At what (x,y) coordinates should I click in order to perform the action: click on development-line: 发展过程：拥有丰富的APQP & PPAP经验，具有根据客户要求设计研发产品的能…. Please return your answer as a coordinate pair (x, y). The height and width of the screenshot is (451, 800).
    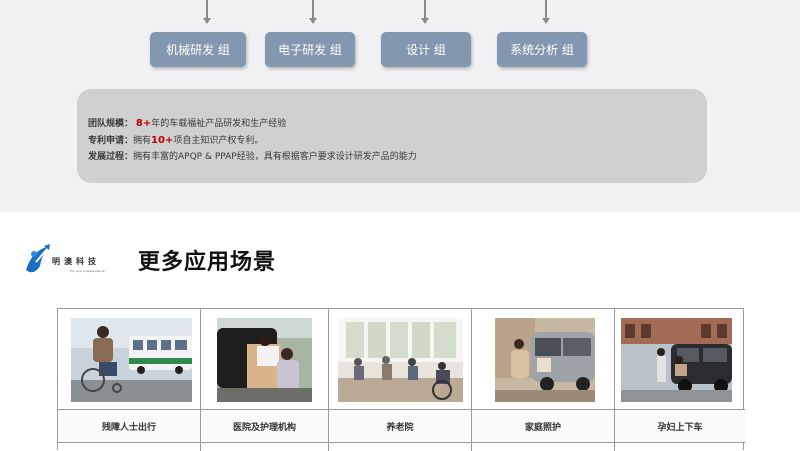
    Looking at the image, I should click on (252, 155).